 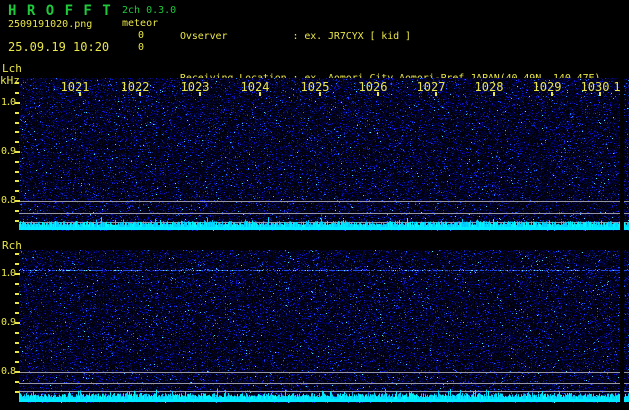 I want to click on time-tick-label: 1023, so click(x=195, y=87).